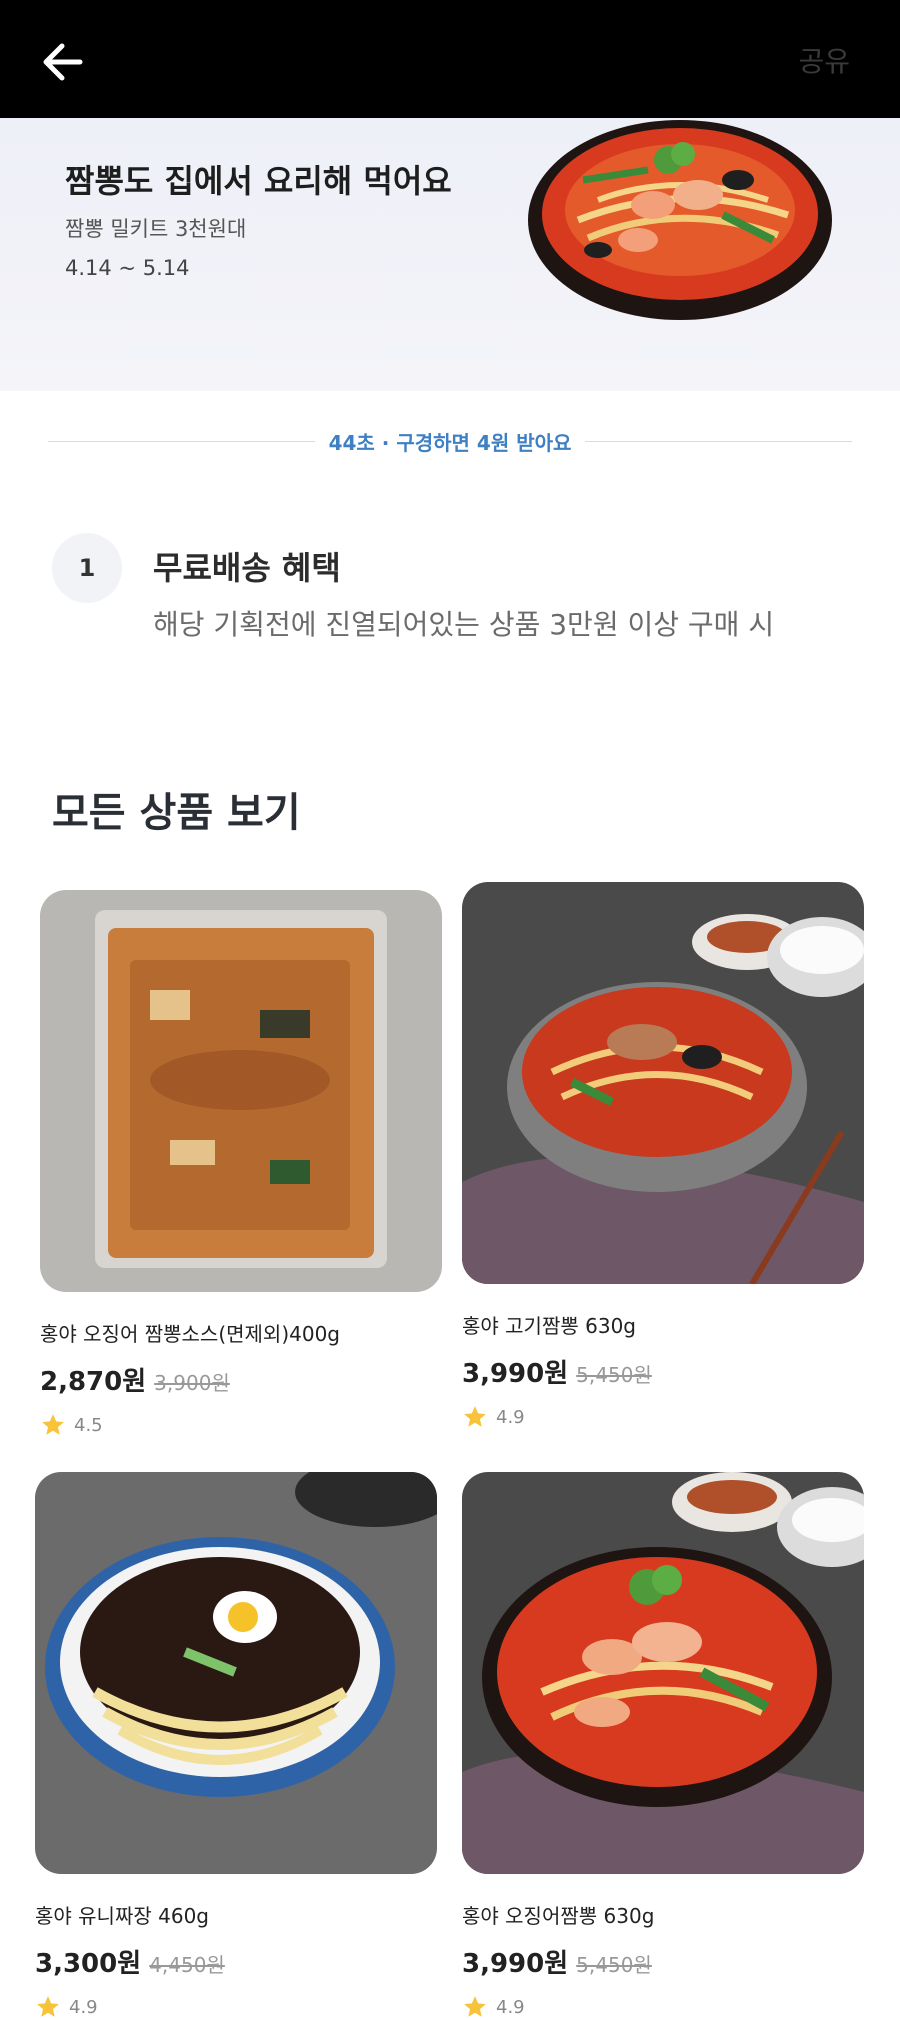  I want to click on benefit-description: 해당 기획전에 진열되어있는 상품 3만원 이상 구매 시, so click(464, 624).